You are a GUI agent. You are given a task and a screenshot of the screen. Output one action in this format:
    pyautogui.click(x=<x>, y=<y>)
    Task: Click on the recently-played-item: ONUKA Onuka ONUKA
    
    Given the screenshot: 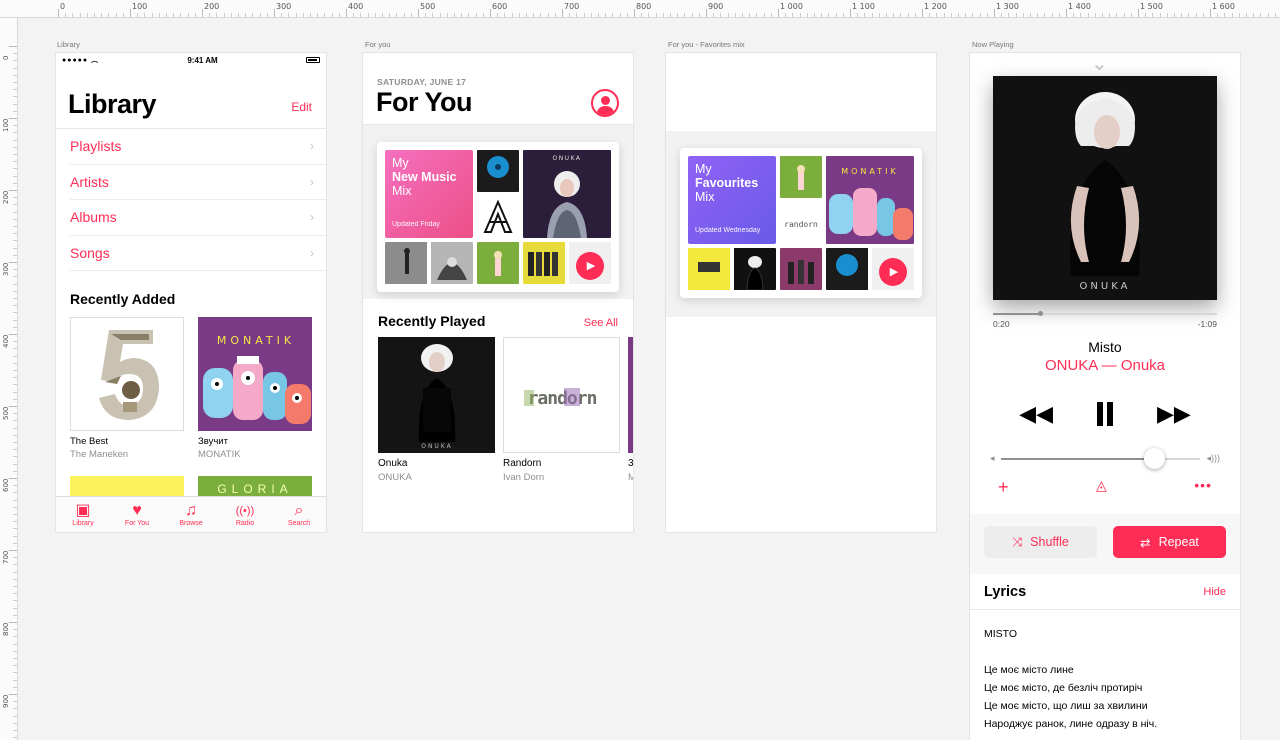 What is the action you would take?
    pyautogui.click(x=436, y=410)
    